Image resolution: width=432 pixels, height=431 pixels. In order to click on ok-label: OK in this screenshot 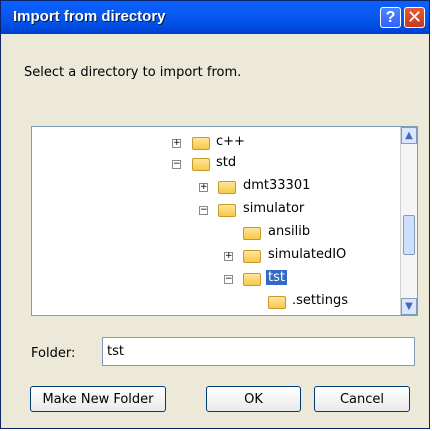, I will do `click(253, 399)`.